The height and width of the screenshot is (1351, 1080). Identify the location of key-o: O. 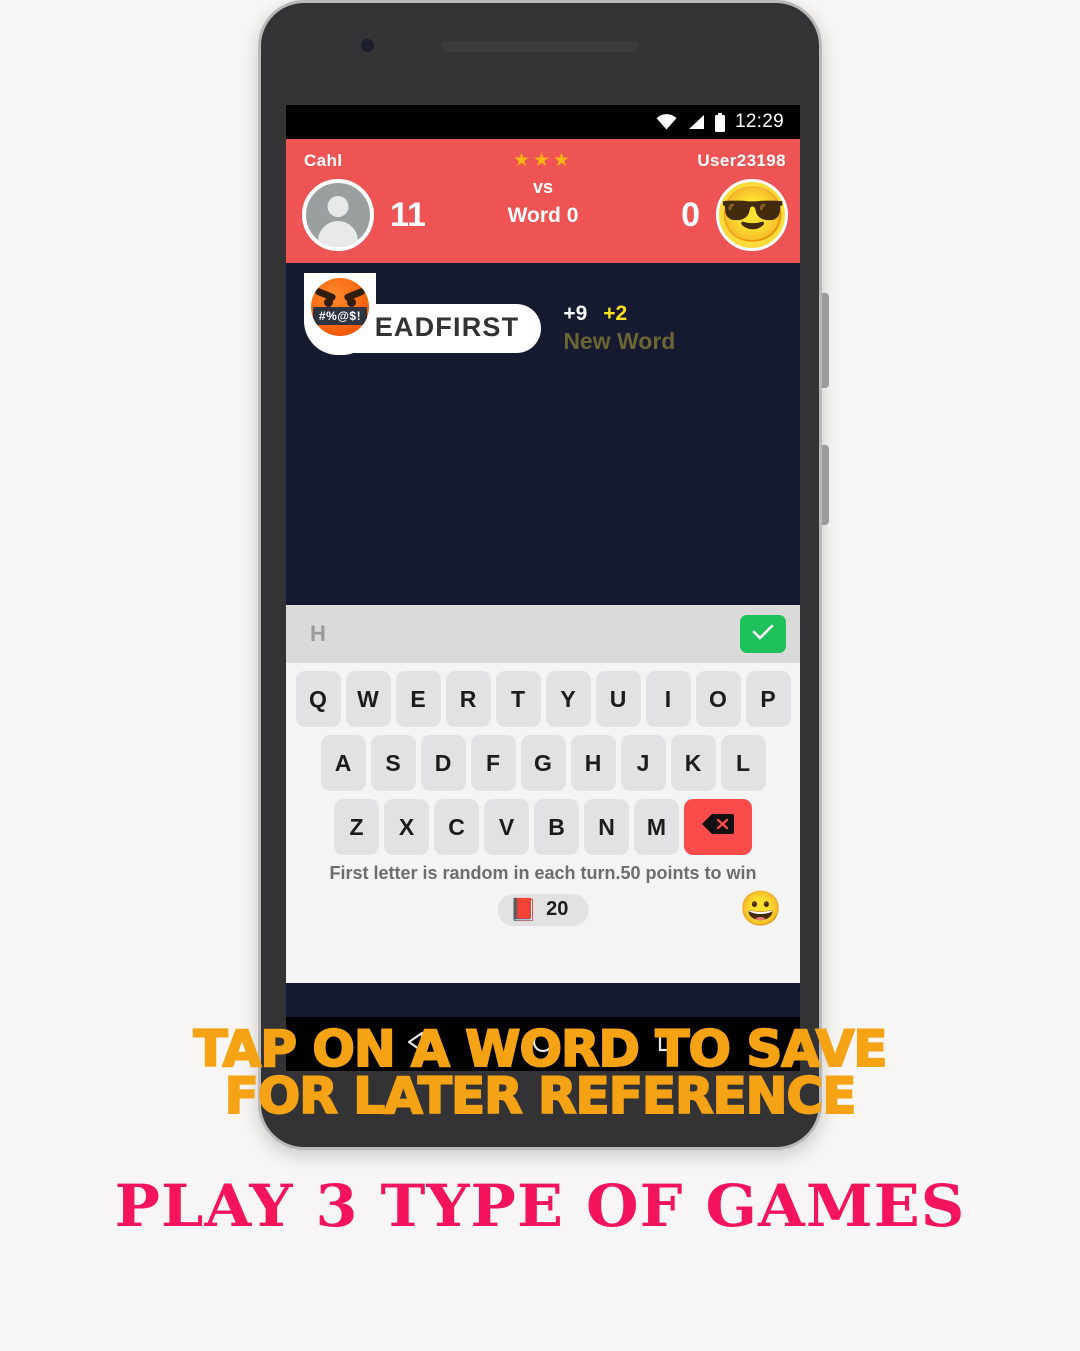
(718, 699).